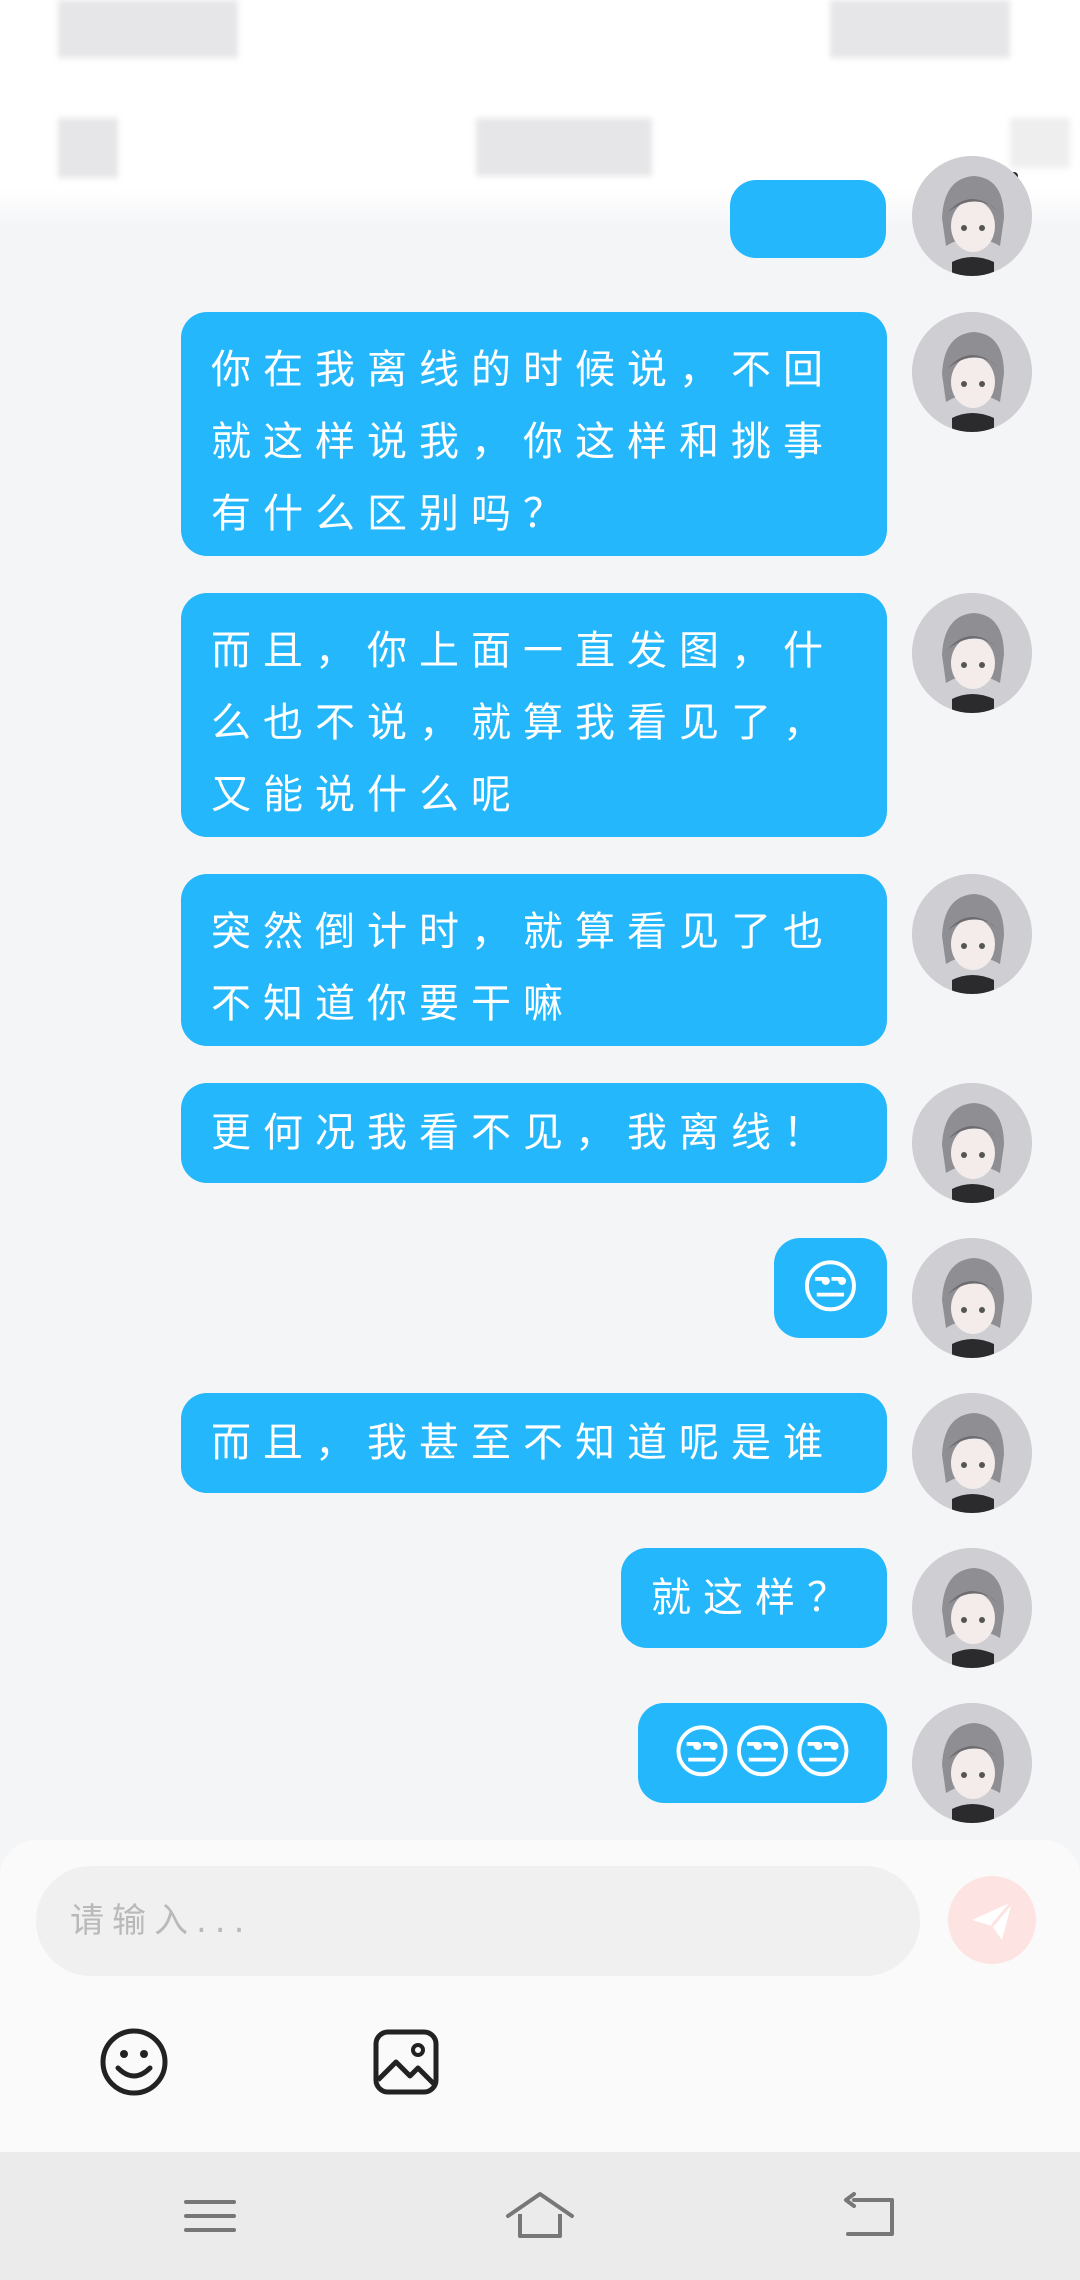 Image resolution: width=1080 pixels, height=2280 pixels. Describe the element at coordinates (534, 960) in the screenshot. I see `message-bubble: 突然倒计时，就算看见了也不知道你要干嘛` at that location.